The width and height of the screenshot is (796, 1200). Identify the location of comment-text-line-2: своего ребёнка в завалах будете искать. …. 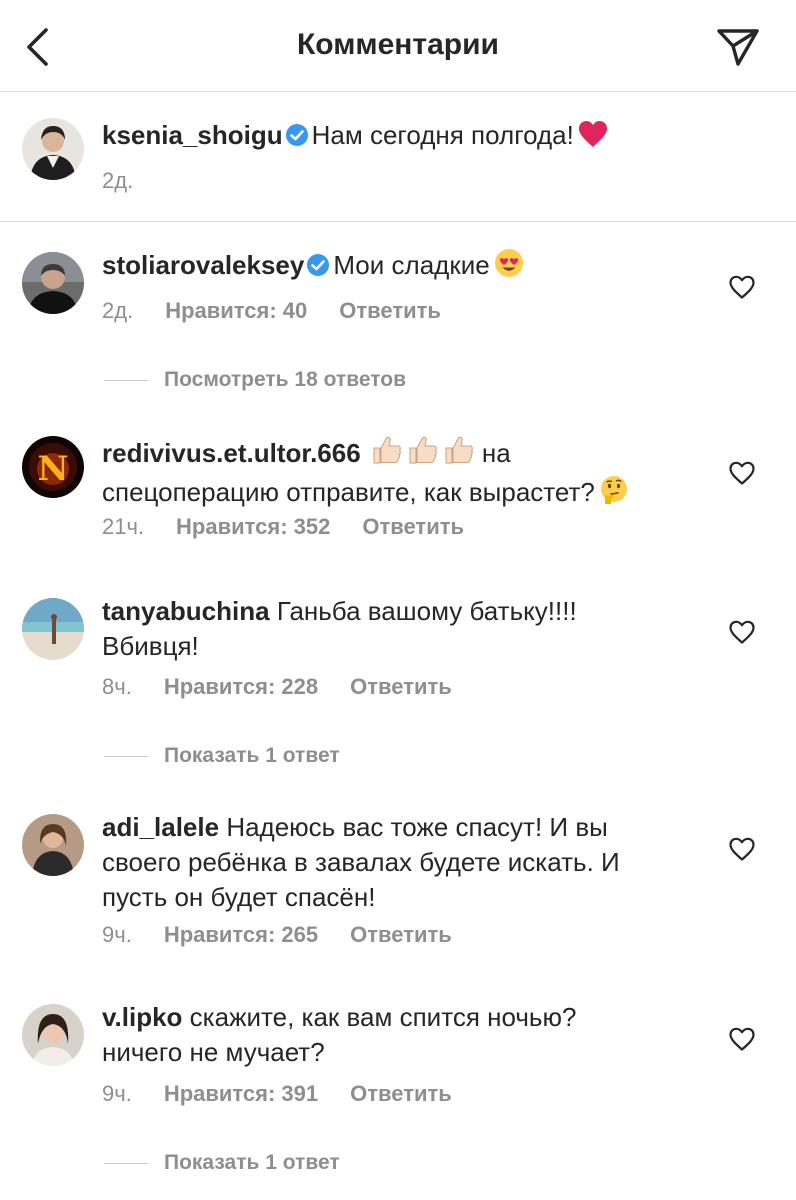
(361, 862).